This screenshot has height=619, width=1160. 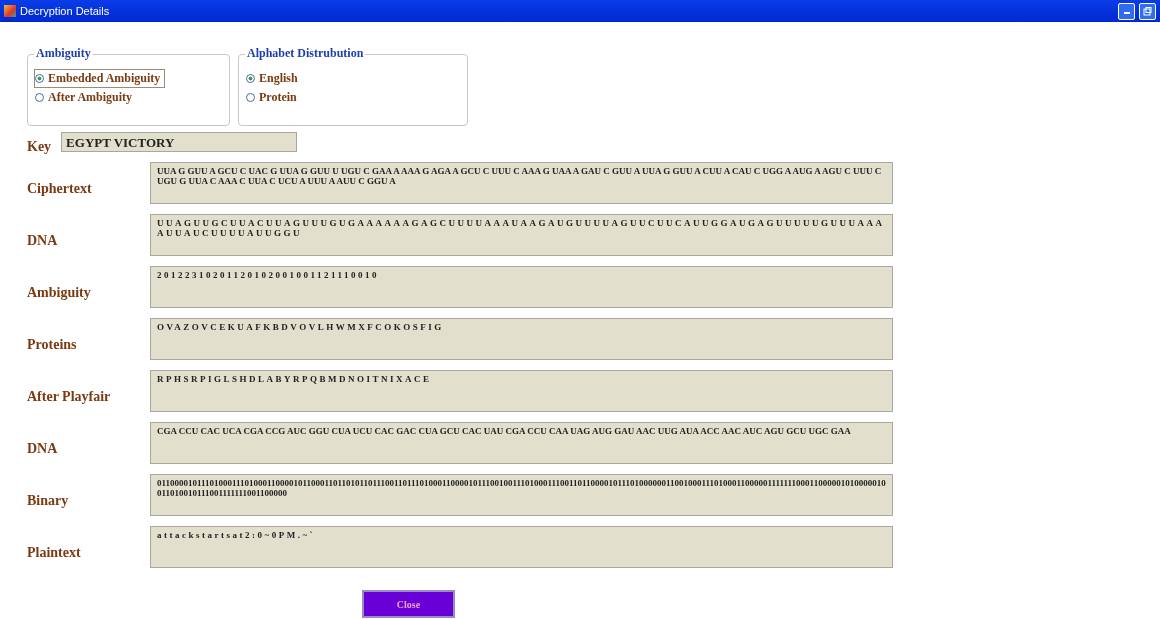 What do you see at coordinates (305, 53) in the screenshot?
I see `group-title: Alphabet Distrubution` at bounding box center [305, 53].